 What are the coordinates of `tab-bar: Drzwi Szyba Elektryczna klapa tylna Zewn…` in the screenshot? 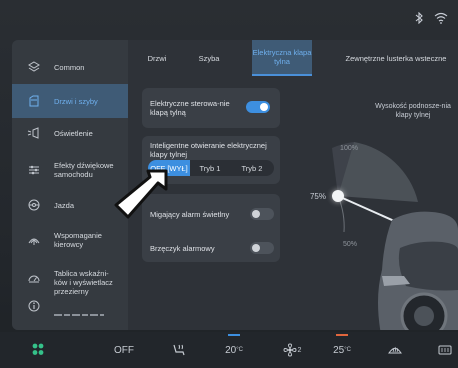 It's located at (293, 58).